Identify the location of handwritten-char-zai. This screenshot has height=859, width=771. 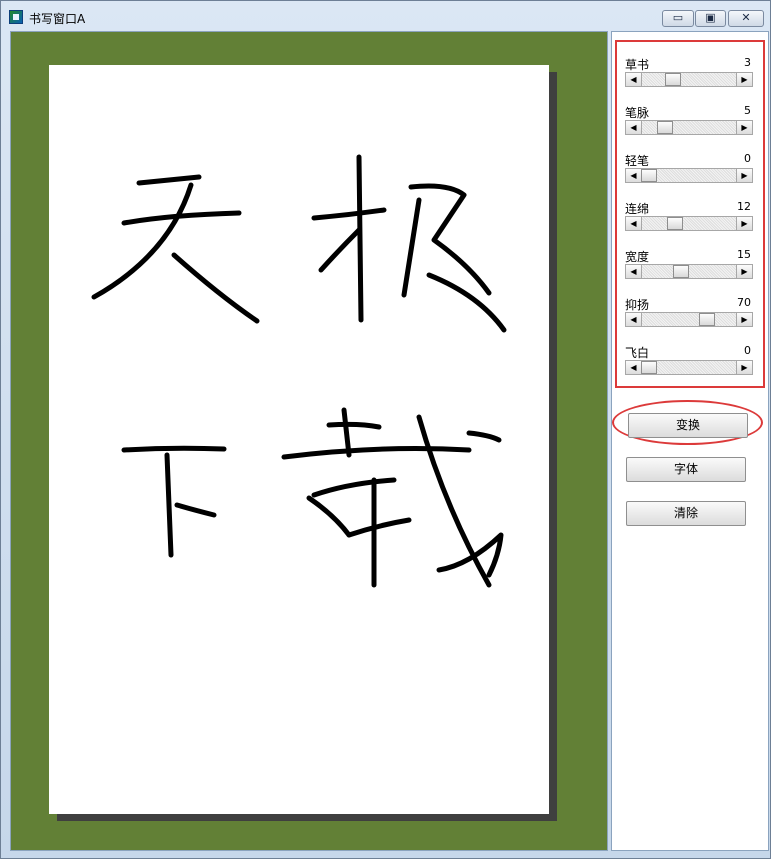
(392, 497).